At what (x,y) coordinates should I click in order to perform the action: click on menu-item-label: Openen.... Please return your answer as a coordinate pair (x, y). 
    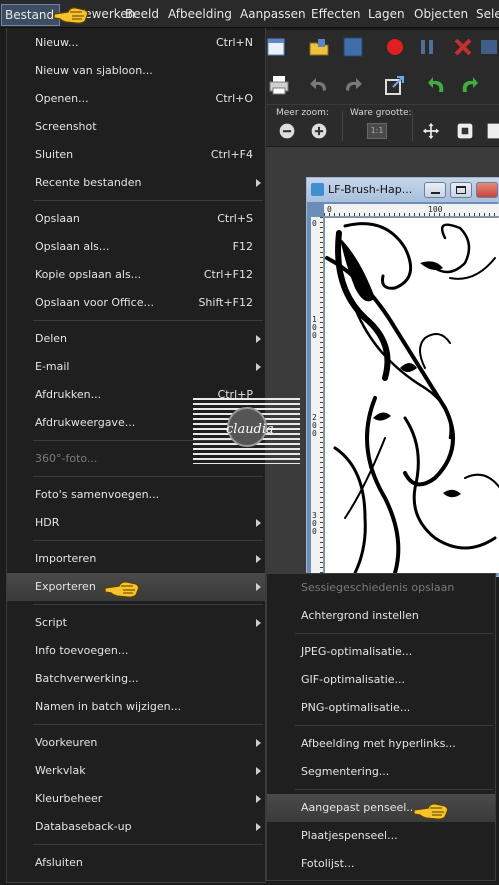
    Looking at the image, I should click on (62, 98).